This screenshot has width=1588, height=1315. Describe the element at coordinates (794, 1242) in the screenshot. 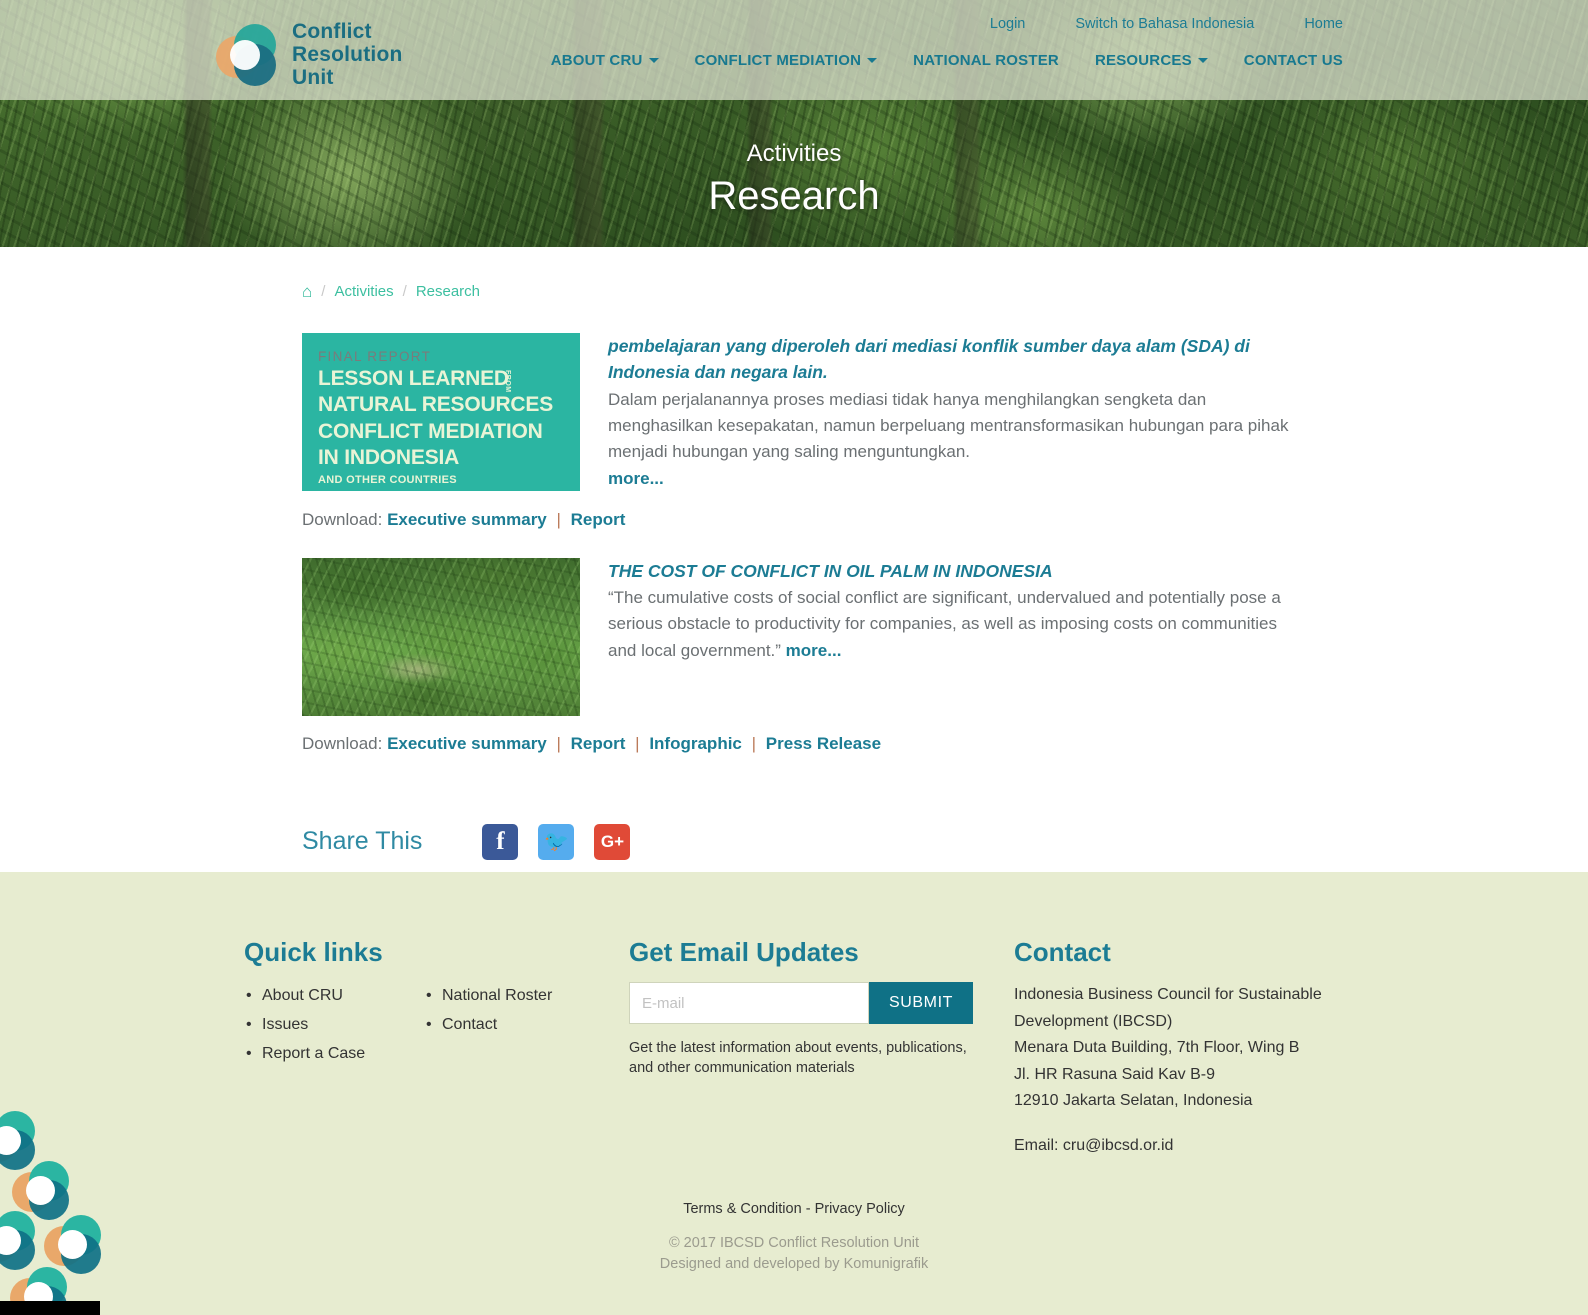

I see `copyright-line-1: © 2017 IBCSD Conflict Resolution Unit` at that location.